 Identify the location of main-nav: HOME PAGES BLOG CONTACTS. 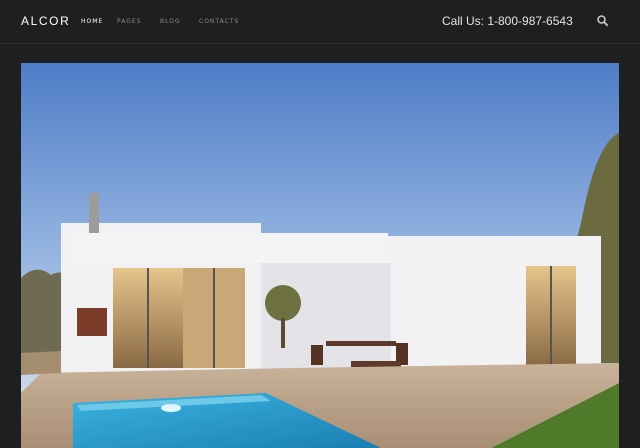
(160, 21).